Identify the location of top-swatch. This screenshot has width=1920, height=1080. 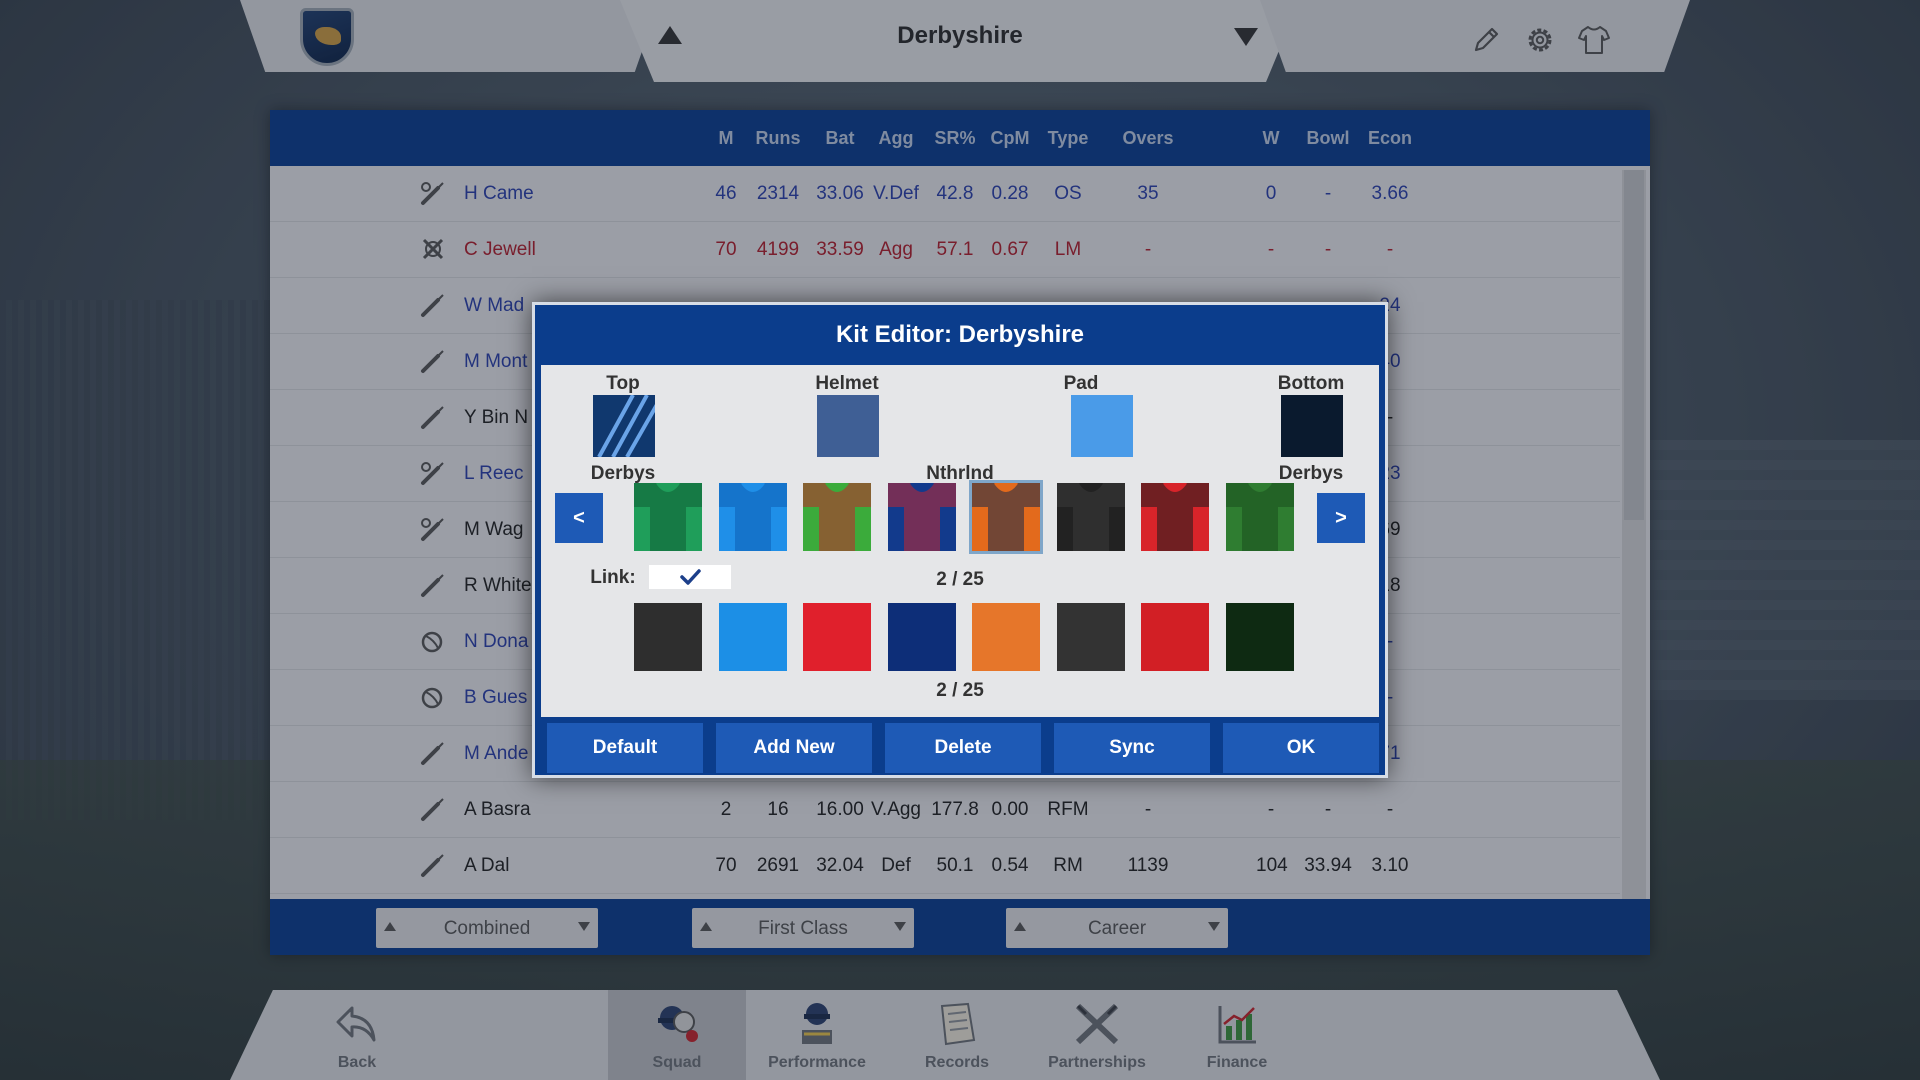
(627, 426).